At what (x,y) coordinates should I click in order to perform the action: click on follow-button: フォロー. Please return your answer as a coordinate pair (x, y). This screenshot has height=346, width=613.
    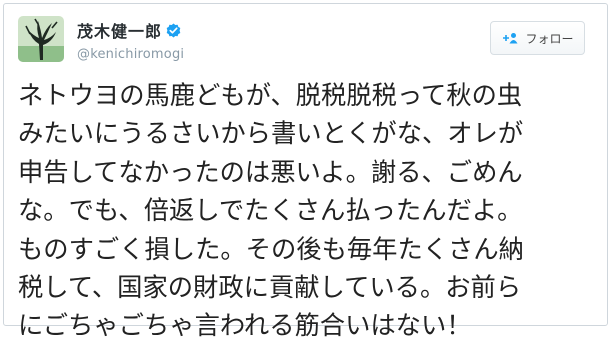
    Looking at the image, I should click on (537, 38).